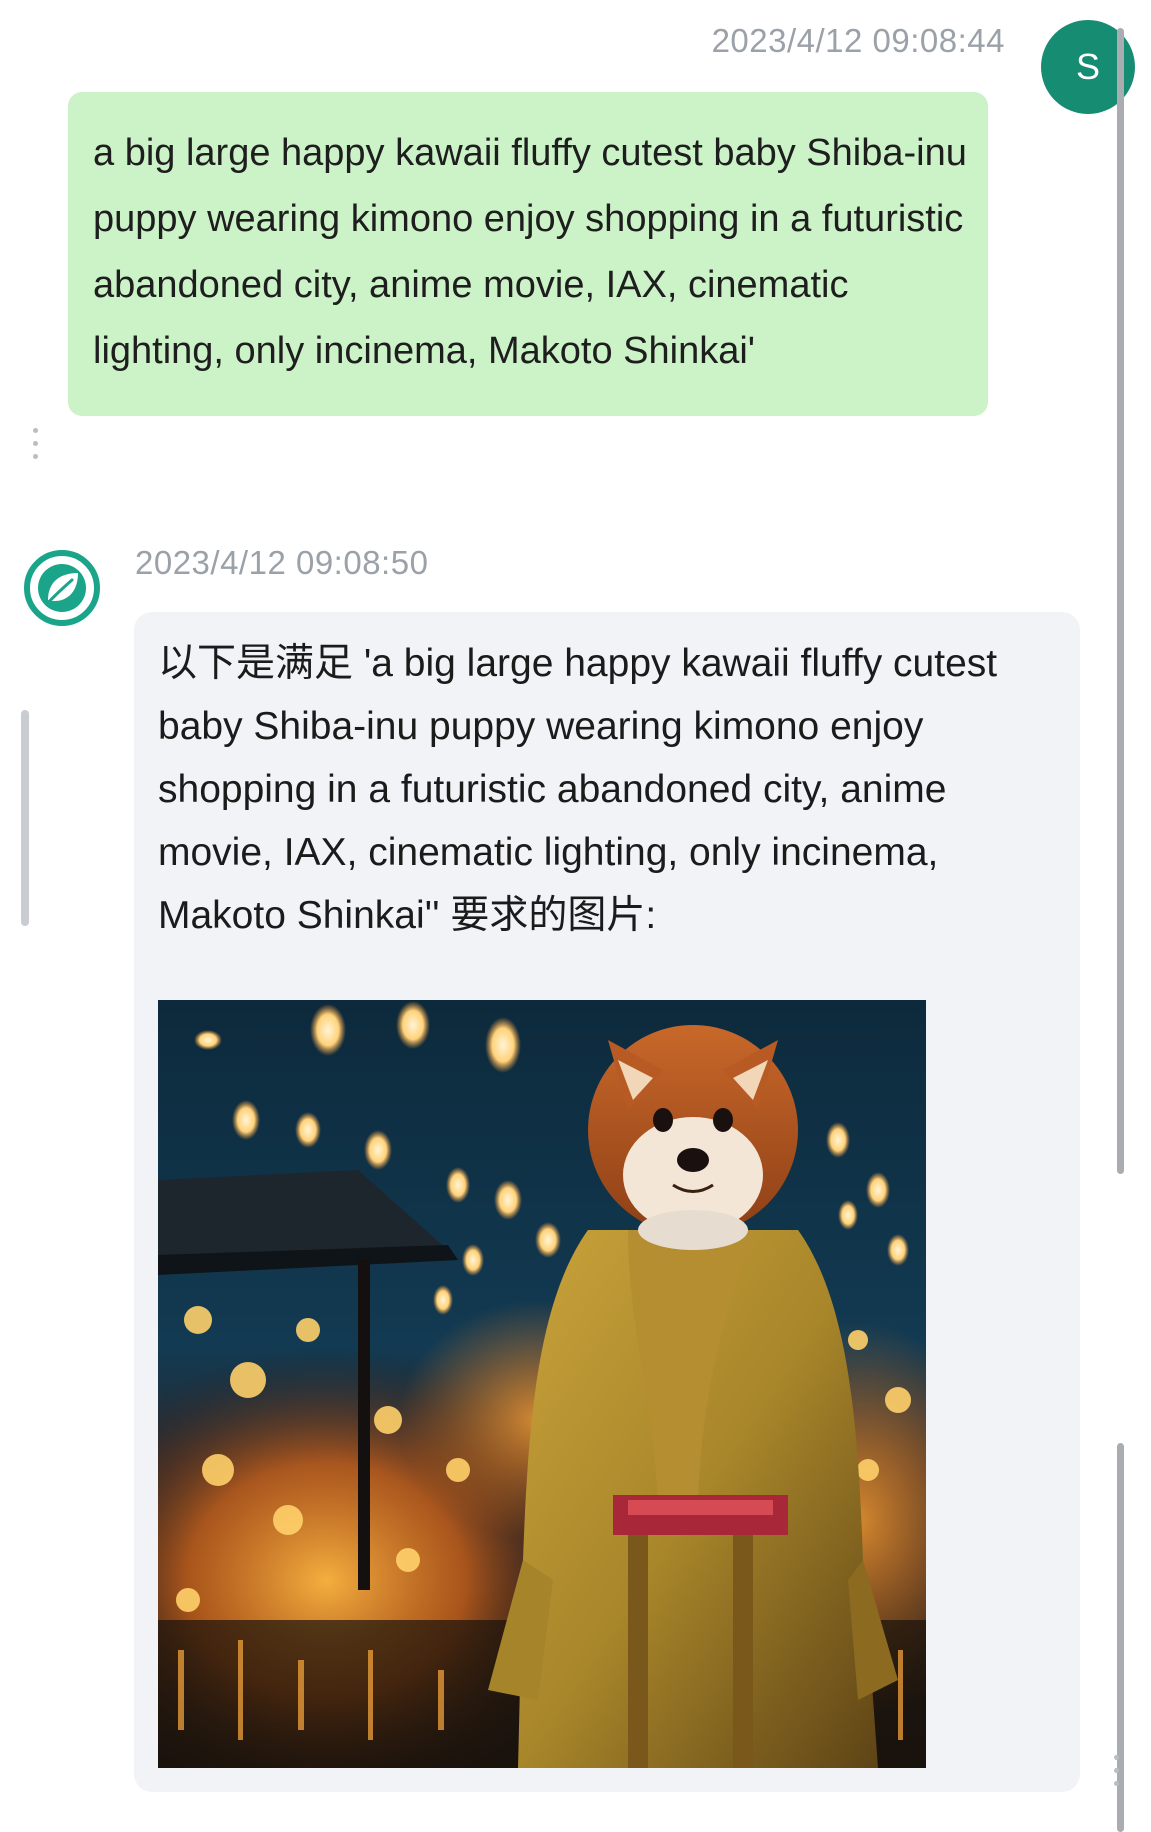 This screenshot has height=1832, width=1151. I want to click on scrollbar-left, so click(25, 818).